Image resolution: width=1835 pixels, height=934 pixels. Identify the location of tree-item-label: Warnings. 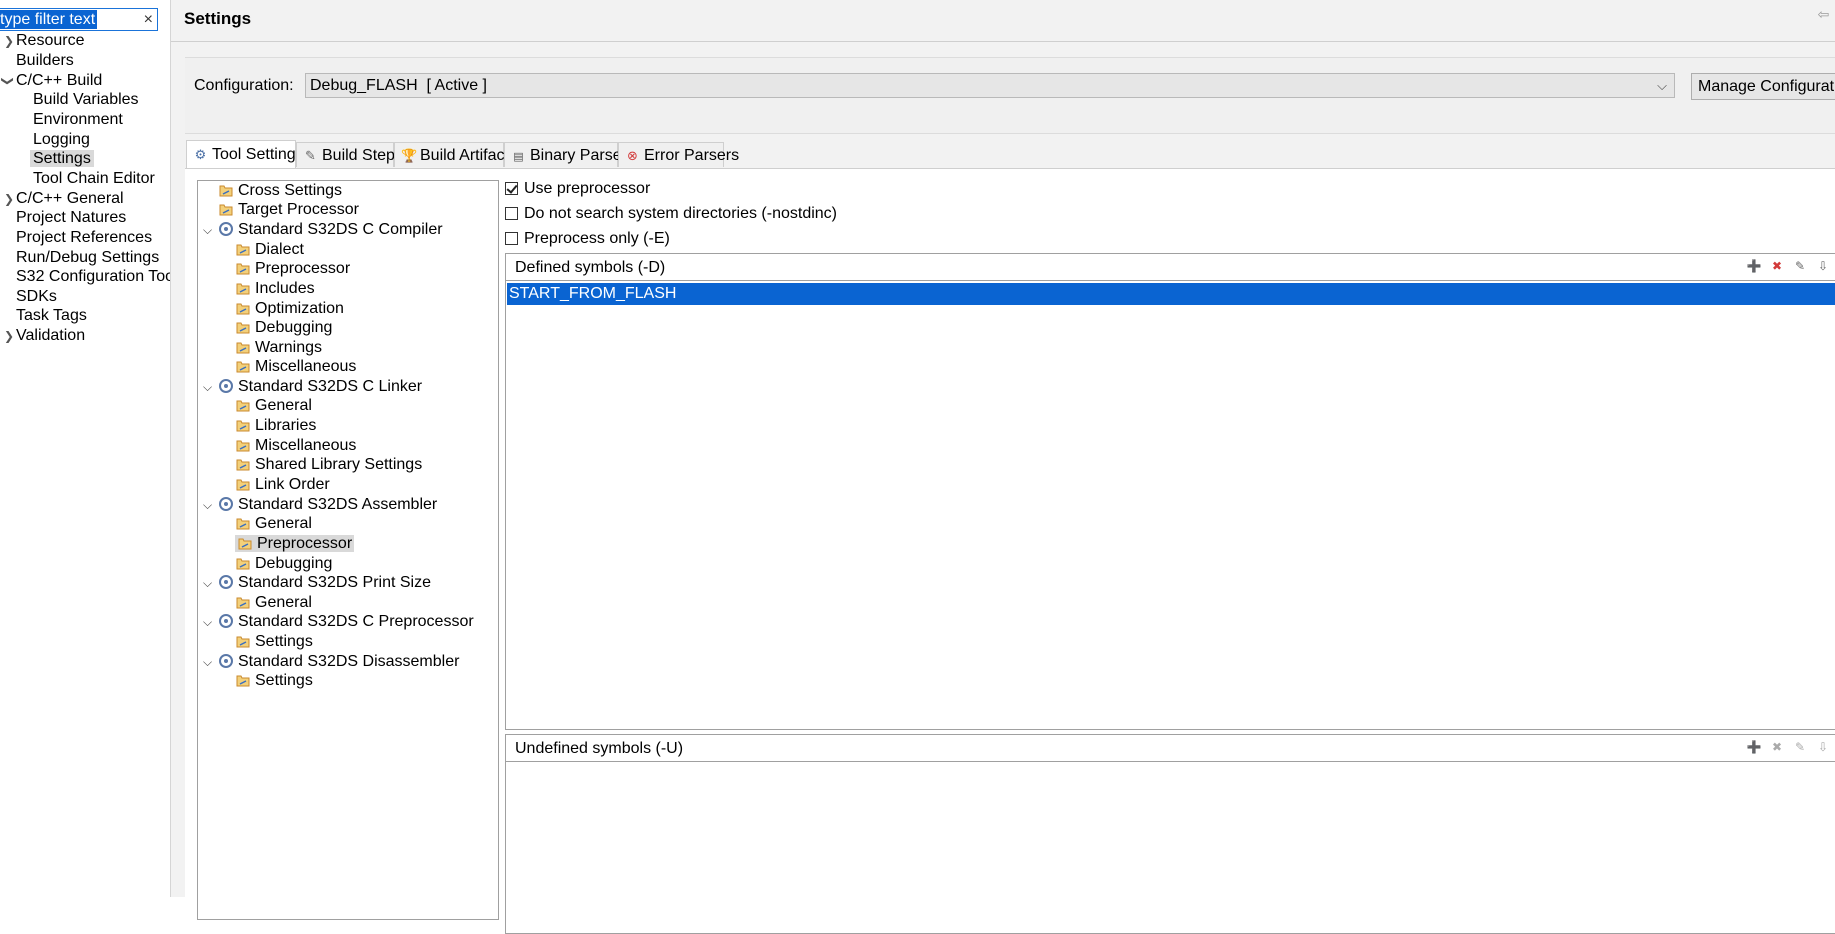
(288, 347).